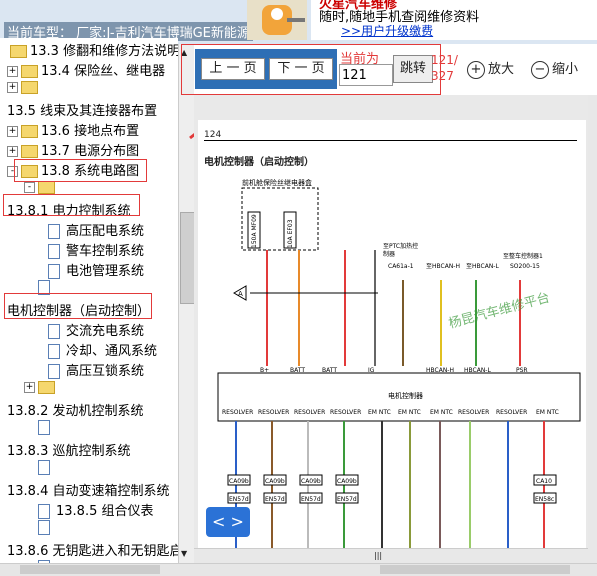 Image resolution: width=597 pixels, height=576 pixels. What do you see at coordinates (259, 162) in the screenshot?
I see `diagram-title: 电机控制器（启动控制）` at bounding box center [259, 162].